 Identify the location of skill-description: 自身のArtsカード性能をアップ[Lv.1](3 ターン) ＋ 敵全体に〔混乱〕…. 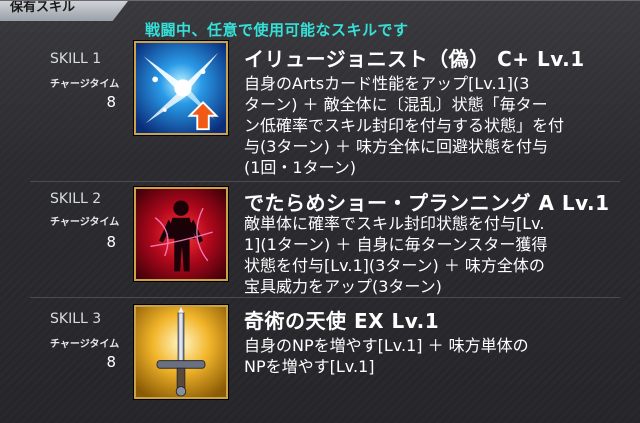
(430, 125).